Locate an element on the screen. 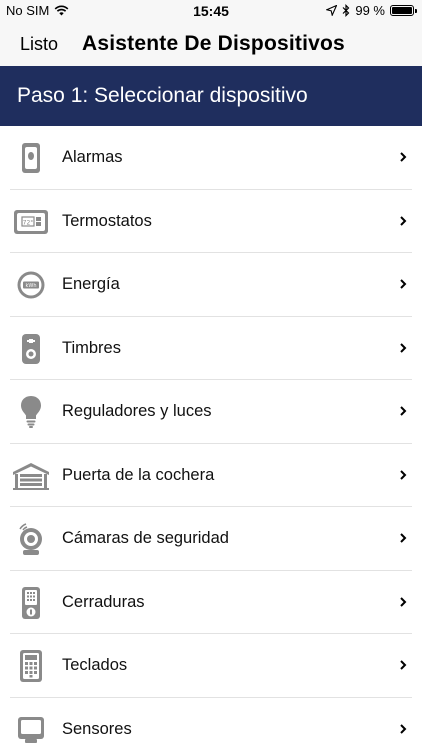 The width and height of the screenshot is (422, 750). device-item-energia: kWh Energía is located at coordinates (211, 285).